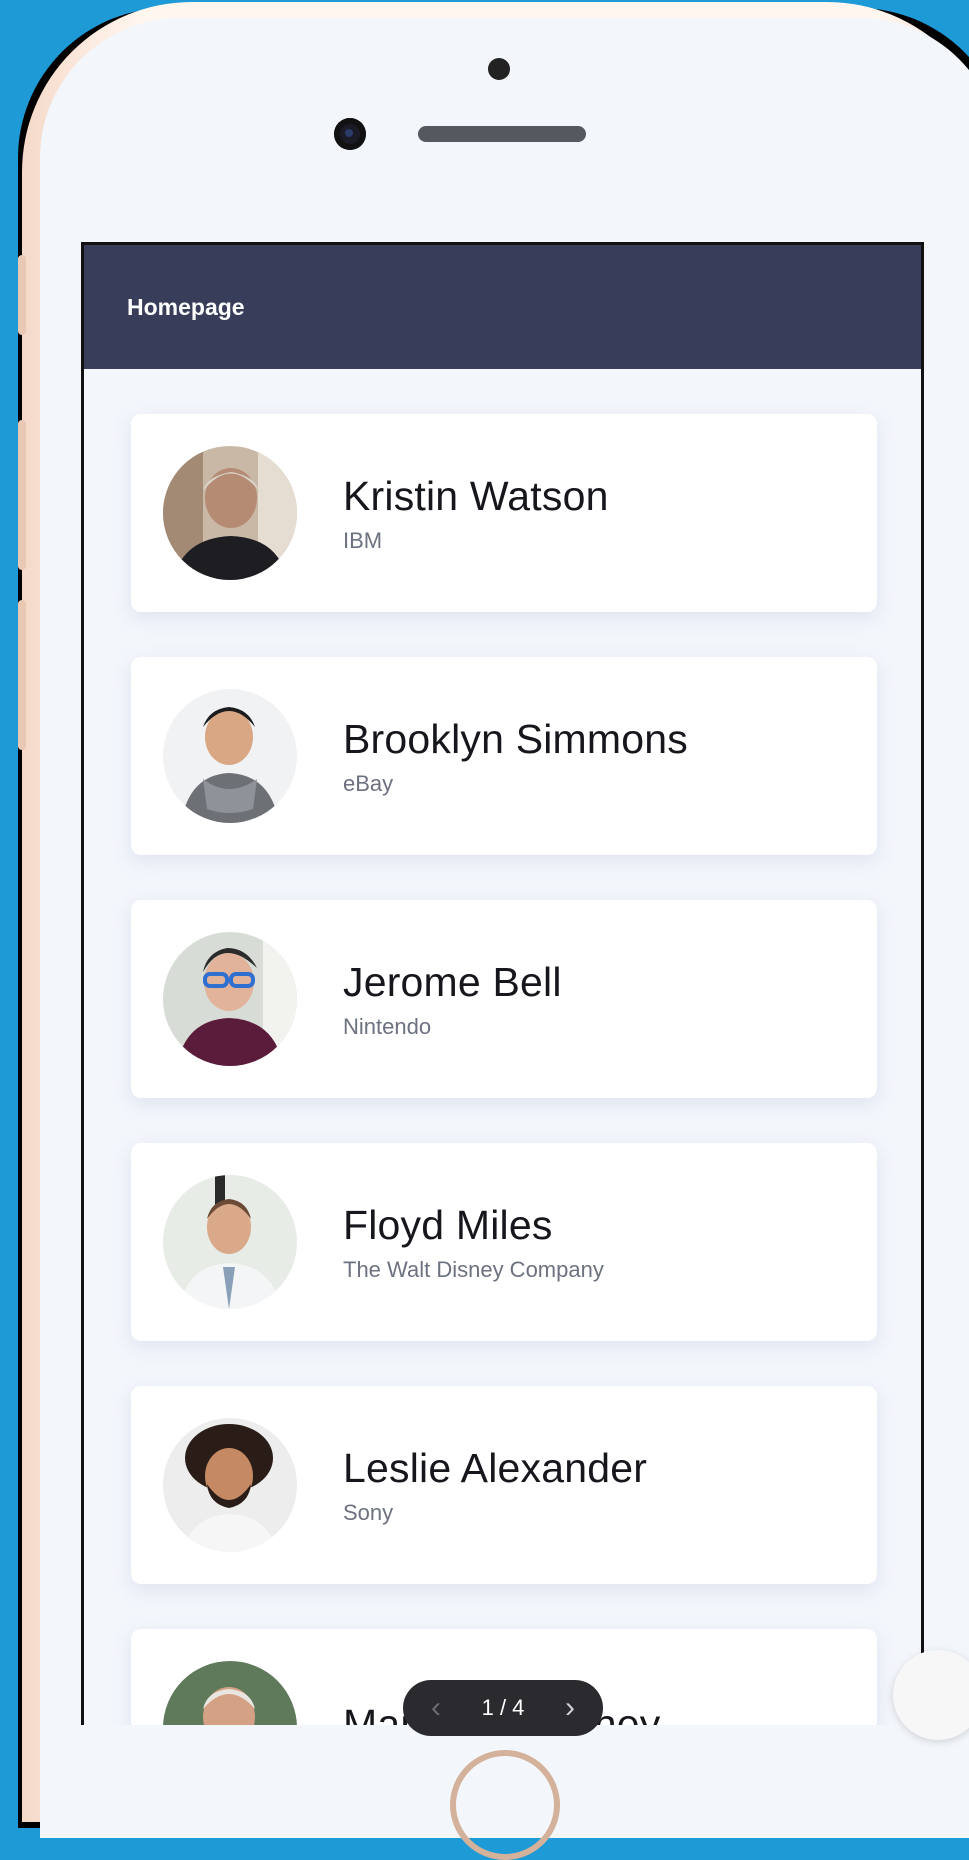 The width and height of the screenshot is (969, 1860). What do you see at coordinates (495, 1468) in the screenshot?
I see `contact-name: Leslie Alexander` at bounding box center [495, 1468].